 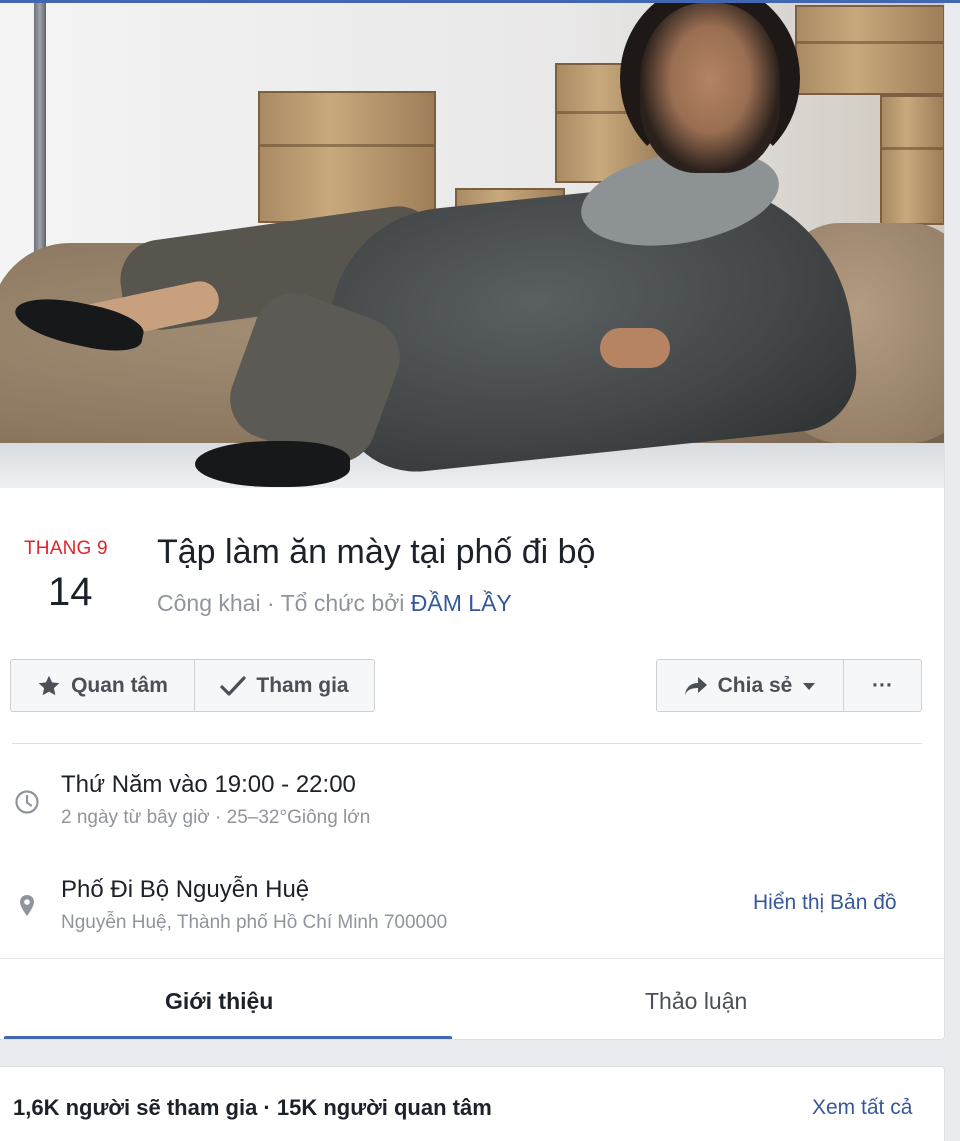 What do you see at coordinates (119, 685) in the screenshot?
I see `interested-button-label: Quan tâm` at bounding box center [119, 685].